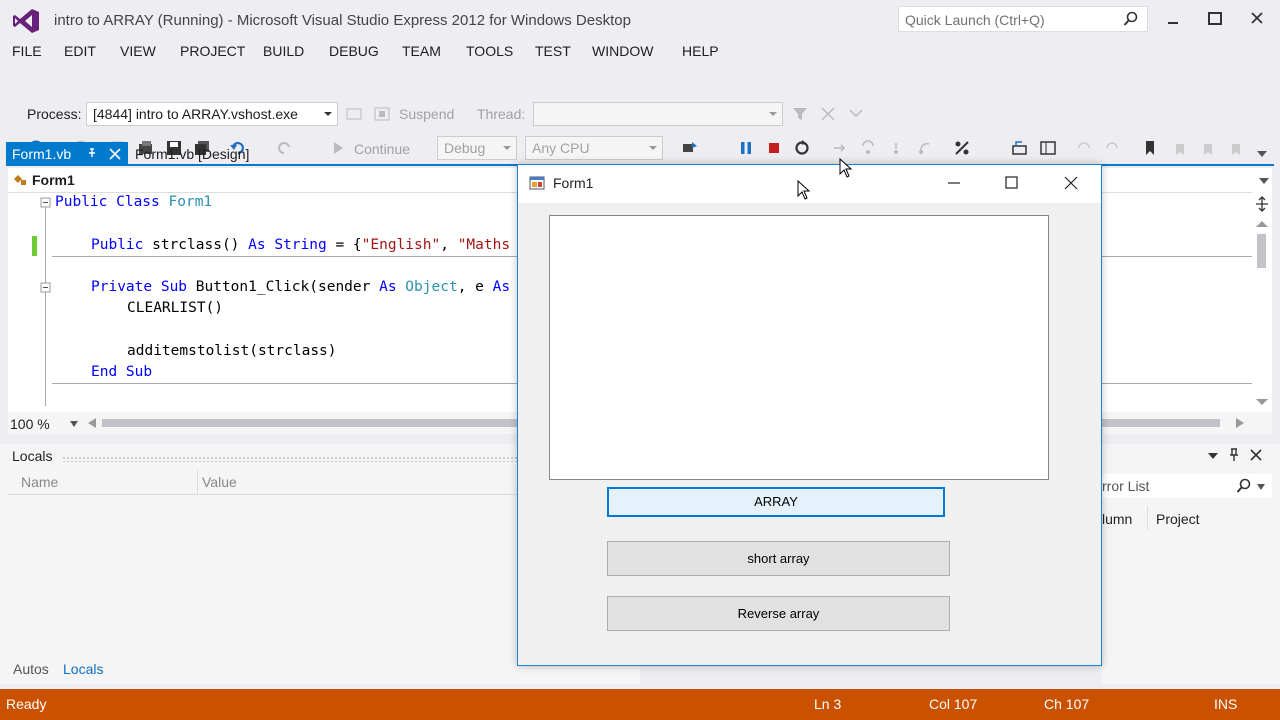 The height and width of the screenshot is (720, 1280). What do you see at coordinates (83, 669) in the screenshot?
I see `tab-locals: Locals` at bounding box center [83, 669].